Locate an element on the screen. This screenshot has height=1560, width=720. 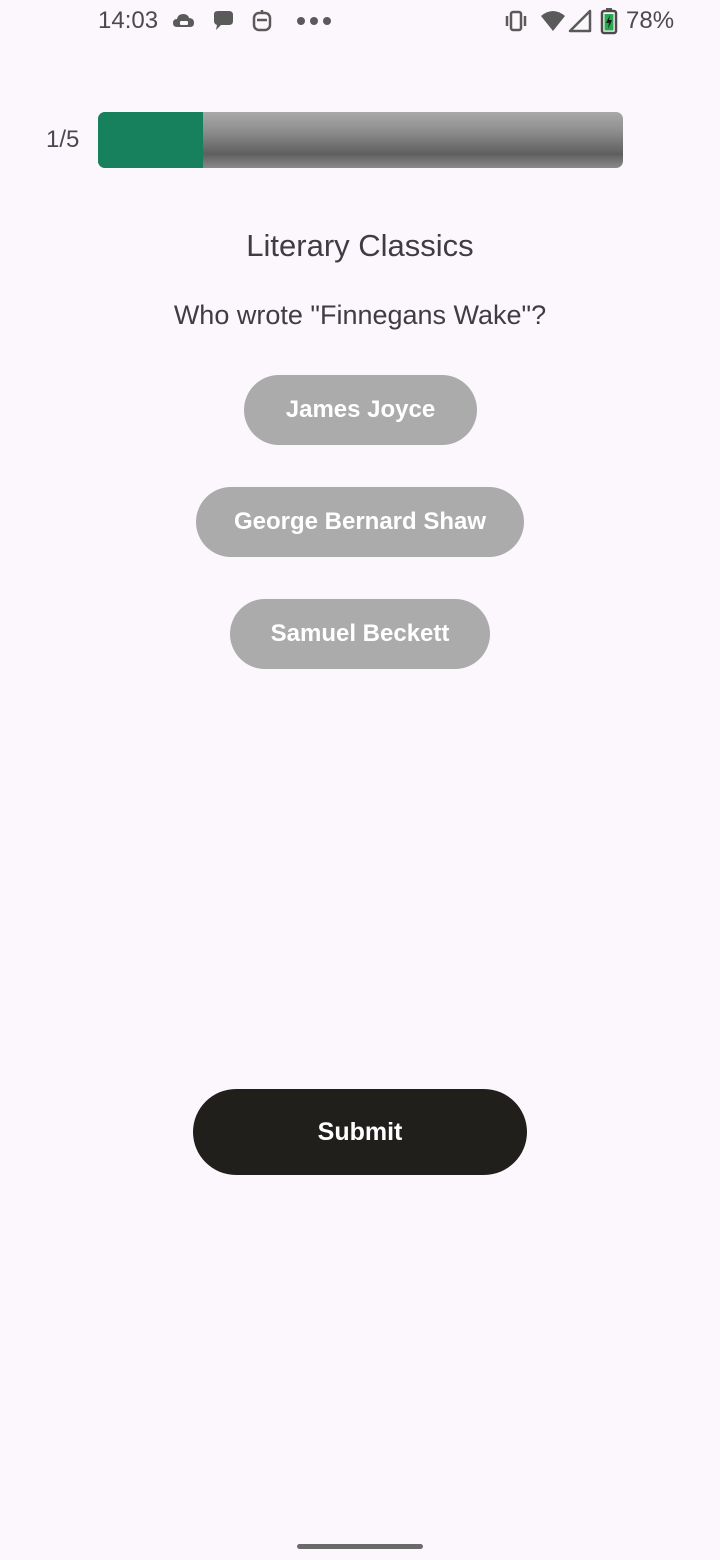
more-dots-icon is located at coordinates (315, 21).